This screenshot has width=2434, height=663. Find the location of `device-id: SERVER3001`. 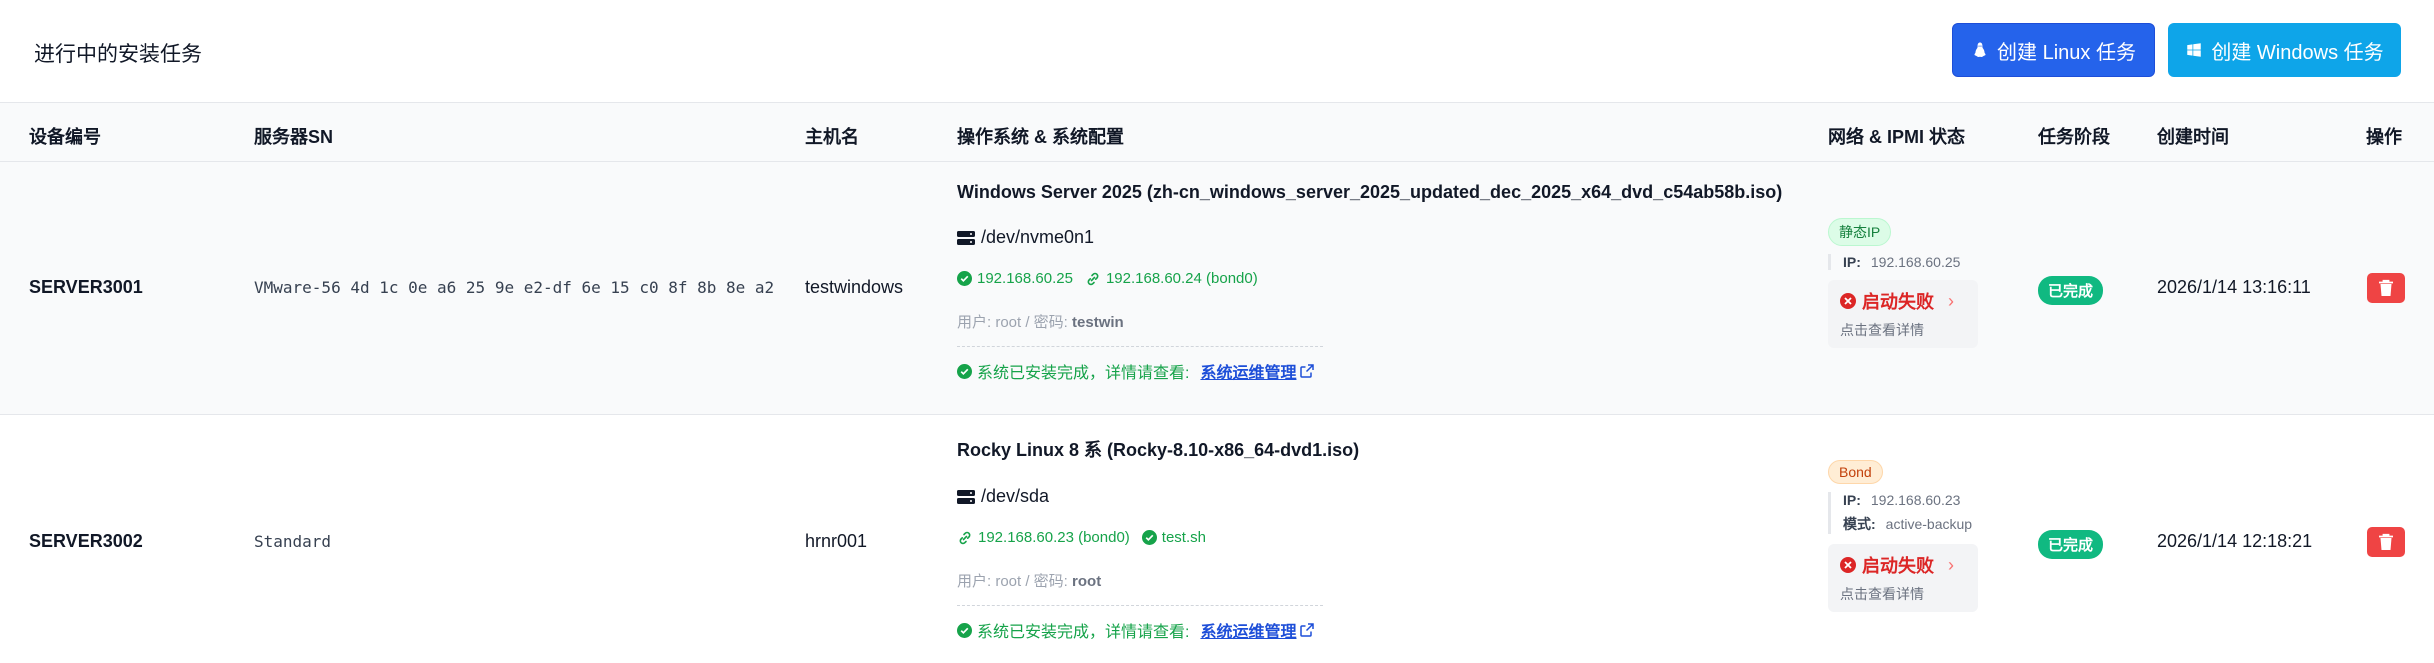

device-id: SERVER3001 is located at coordinates (86, 287).